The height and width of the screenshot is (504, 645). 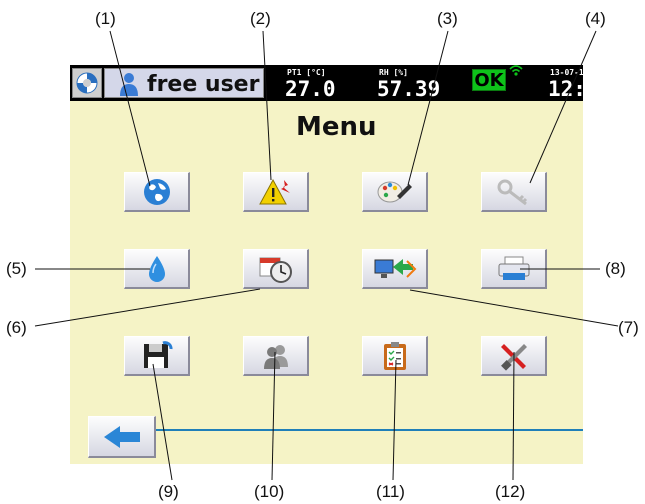 I want to click on callout-12: (12), so click(x=510, y=491).